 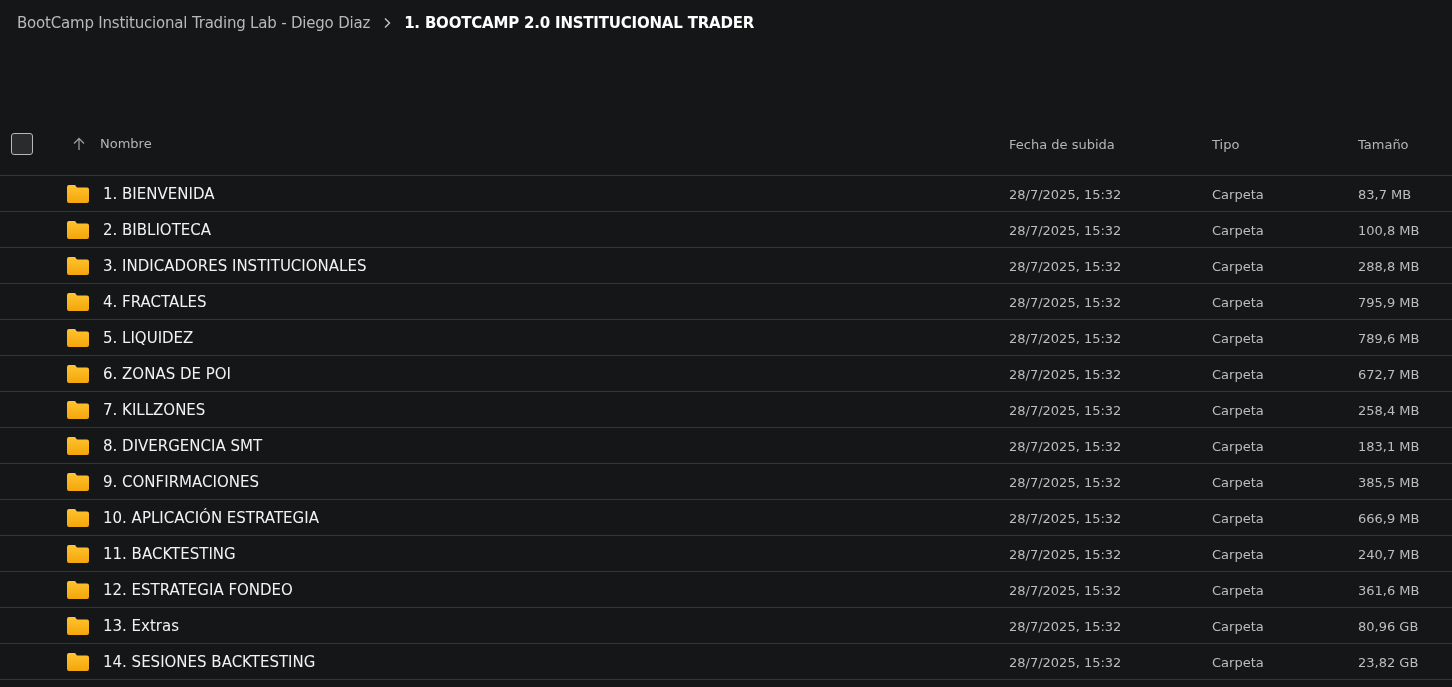 What do you see at coordinates (157, 229) in the screenshot?
I see `folder-name: 2. BIBLIOTECA` at bounding box center [157, 229].